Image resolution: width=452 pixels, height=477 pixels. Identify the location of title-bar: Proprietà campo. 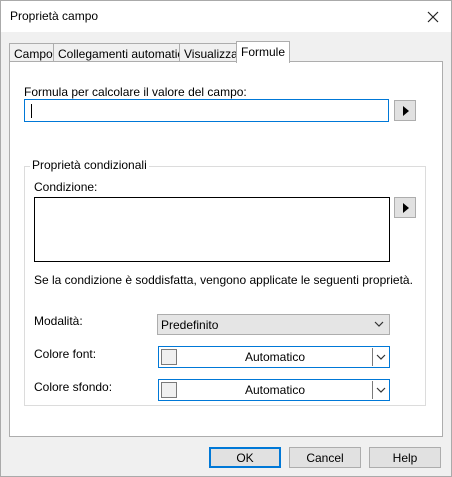
(226, 16).